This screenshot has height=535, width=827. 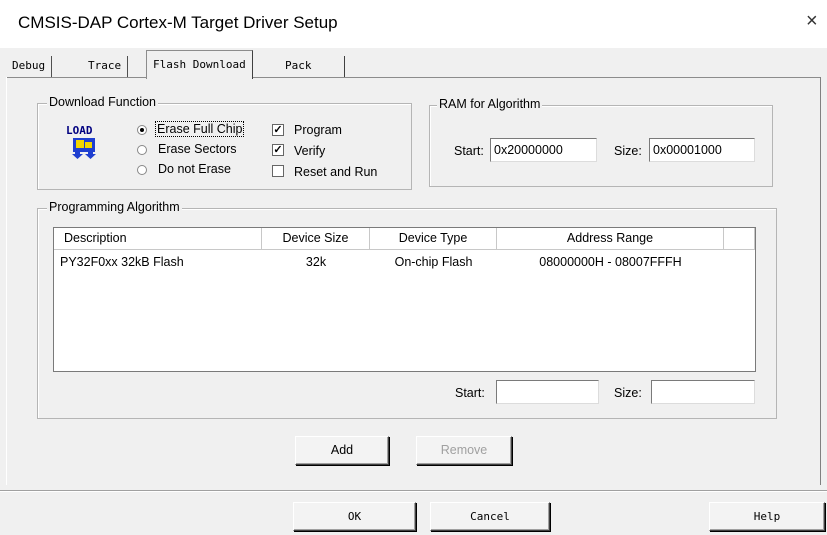 What do you see at coordinates (433, 239) in the screenshot?
I see `column-header-device-type: Device Type` at bounding box center [433, 239].